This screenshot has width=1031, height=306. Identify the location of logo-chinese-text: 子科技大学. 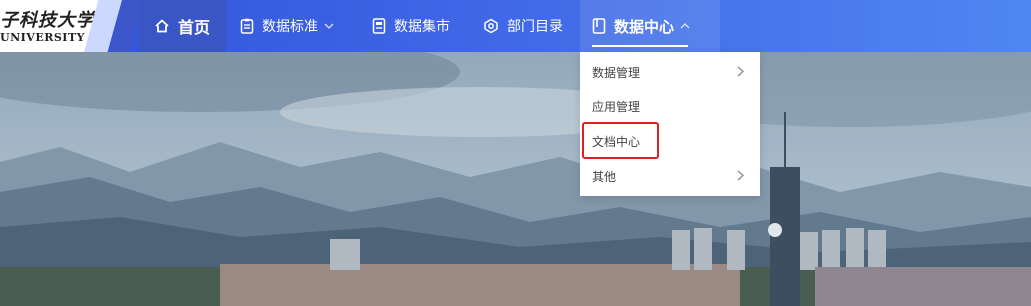
(47, 20).